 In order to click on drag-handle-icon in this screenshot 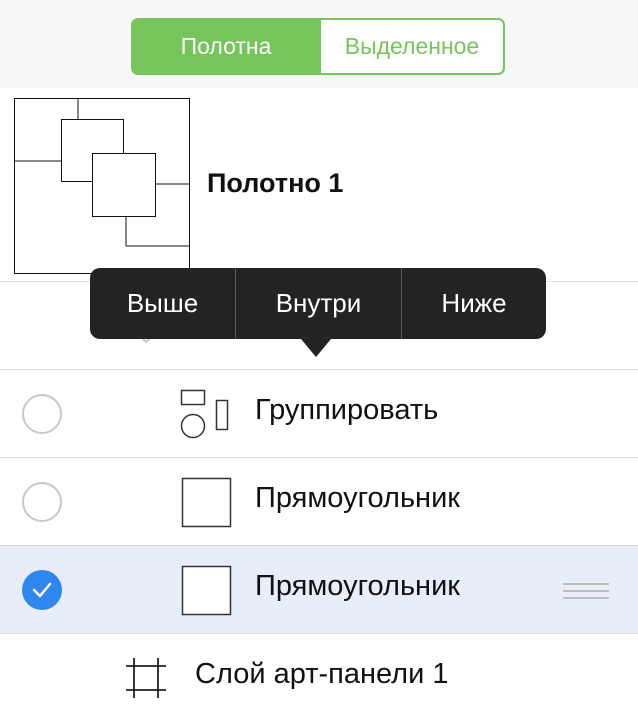, I will do `click(586, 593)`.